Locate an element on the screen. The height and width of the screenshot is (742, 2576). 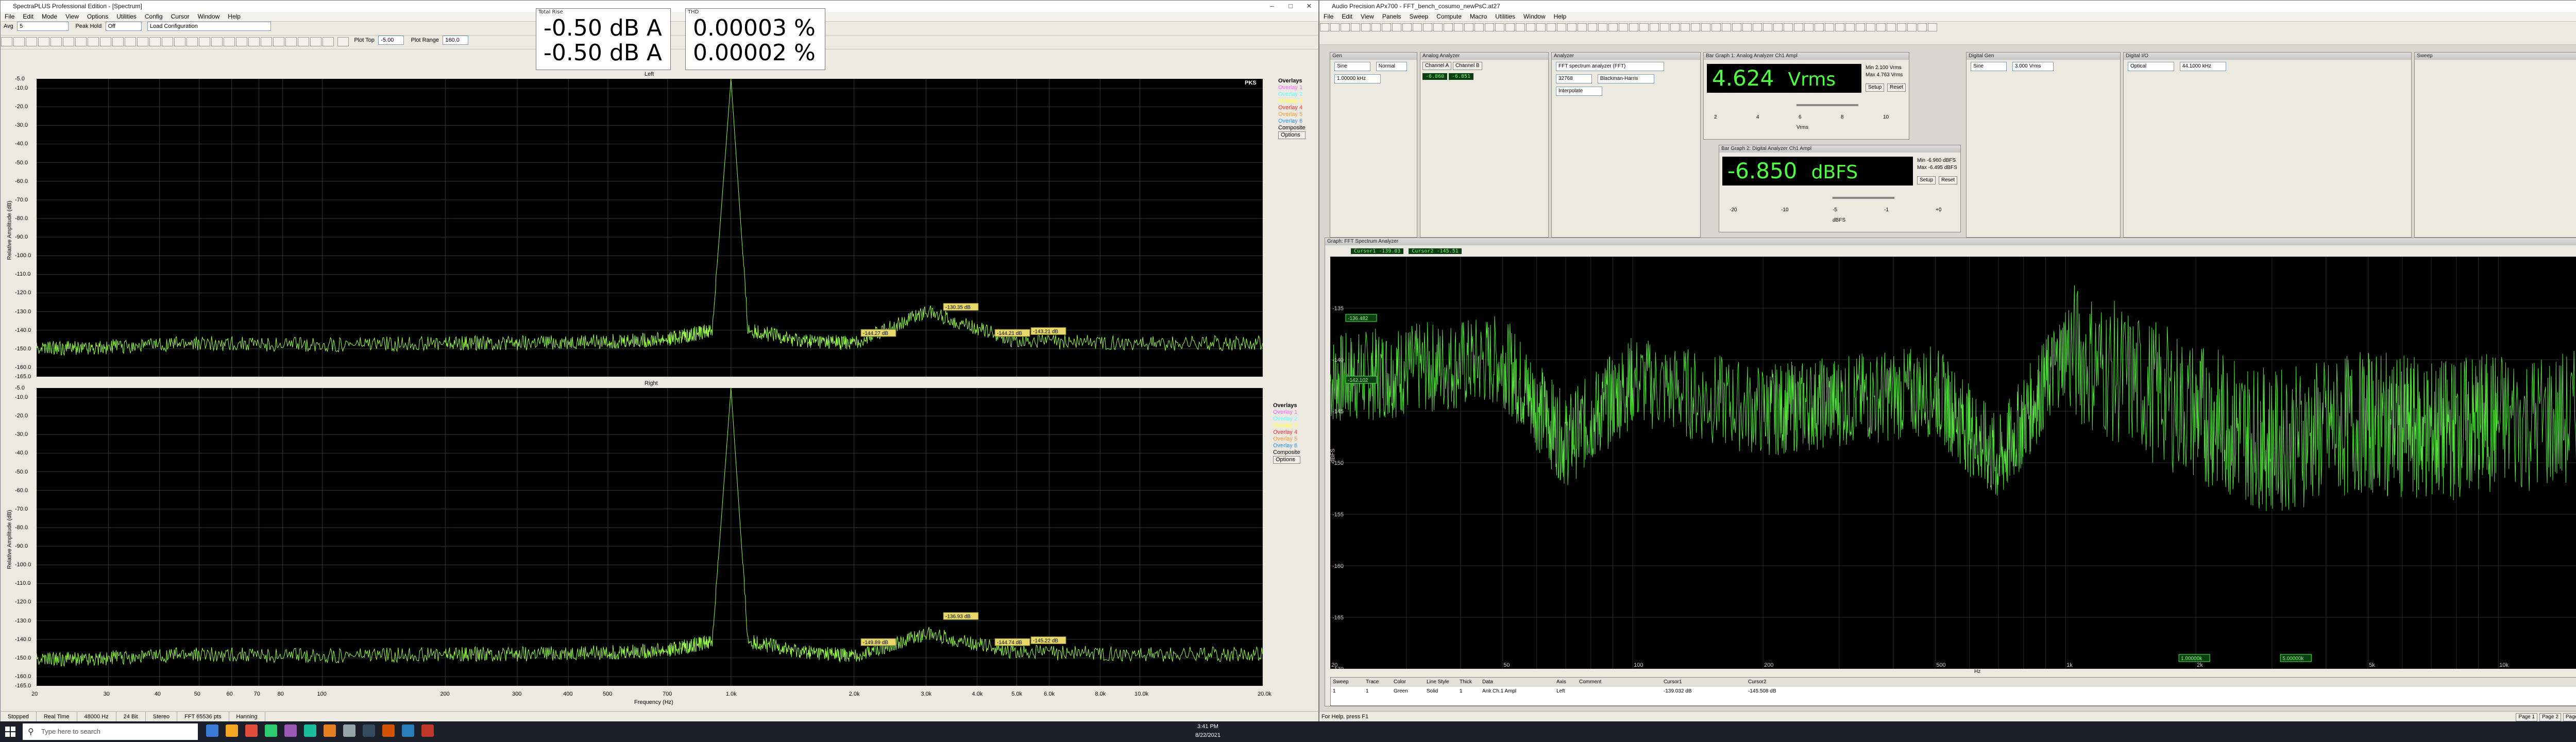
digital-output-connector: Optical is located at coordinates (2151, 66).